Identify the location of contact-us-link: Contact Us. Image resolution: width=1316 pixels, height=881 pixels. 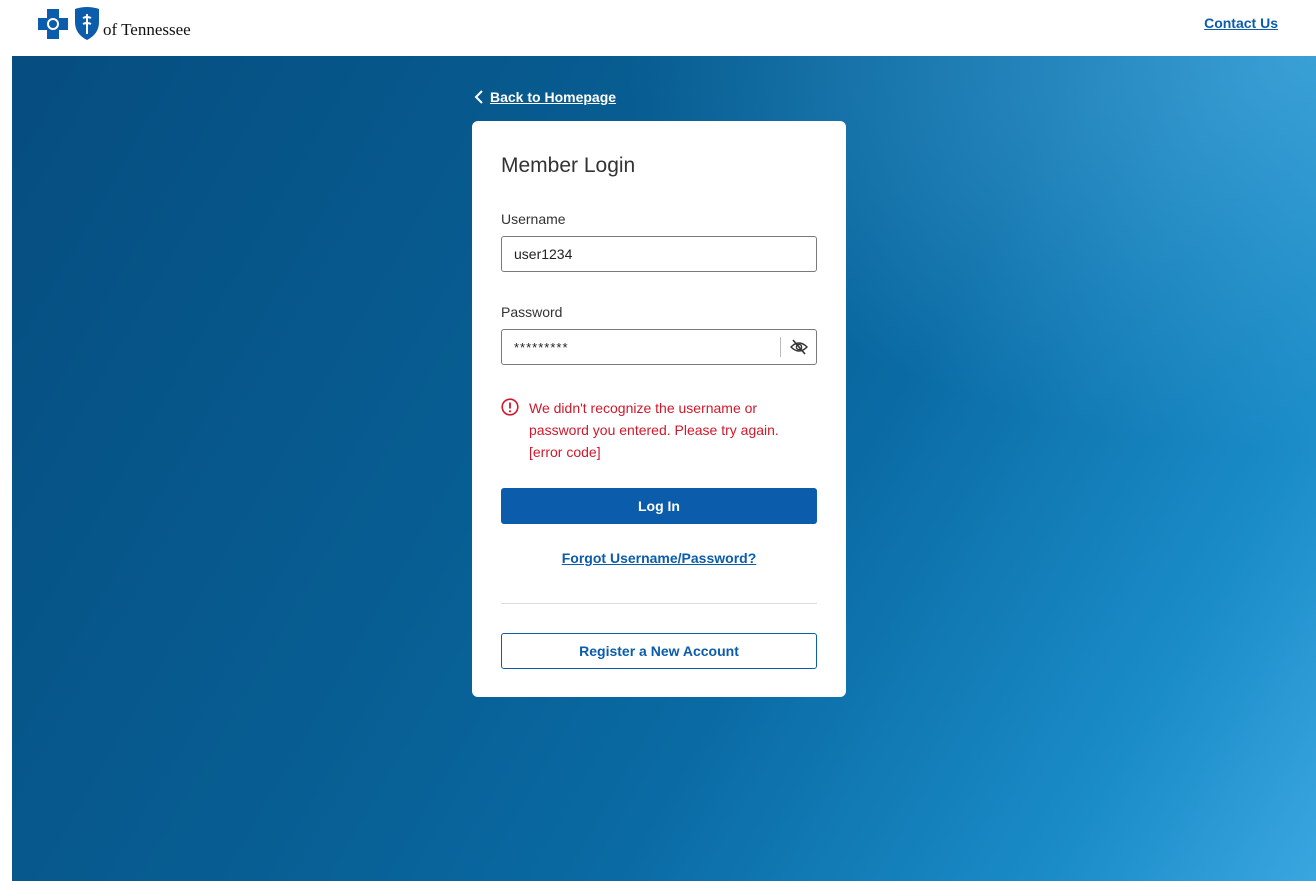
(1241, 23).